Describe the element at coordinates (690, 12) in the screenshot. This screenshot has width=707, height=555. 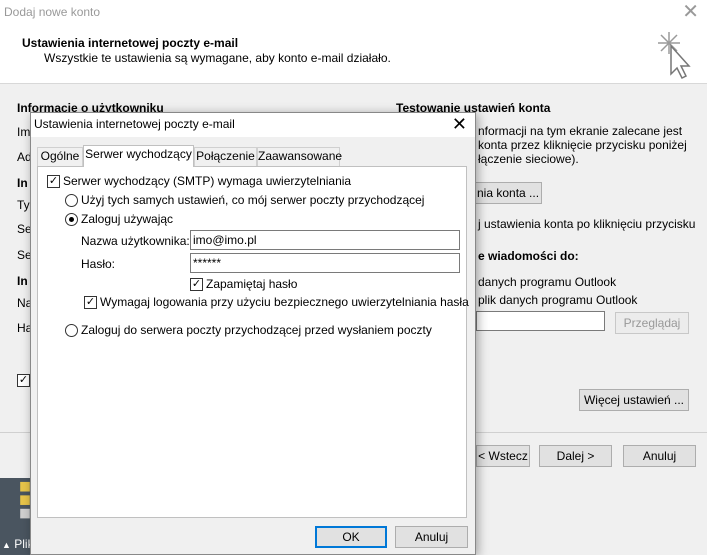
I see `window-close-icon: ✕` at that location.